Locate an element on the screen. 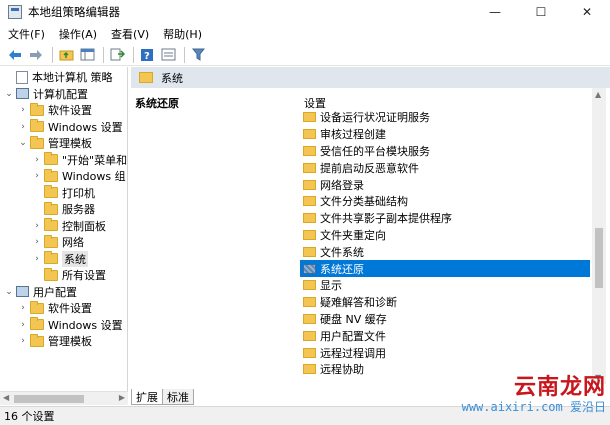  tree-item-label: 本地计算机 策略 is located at coordinates (72, 77).